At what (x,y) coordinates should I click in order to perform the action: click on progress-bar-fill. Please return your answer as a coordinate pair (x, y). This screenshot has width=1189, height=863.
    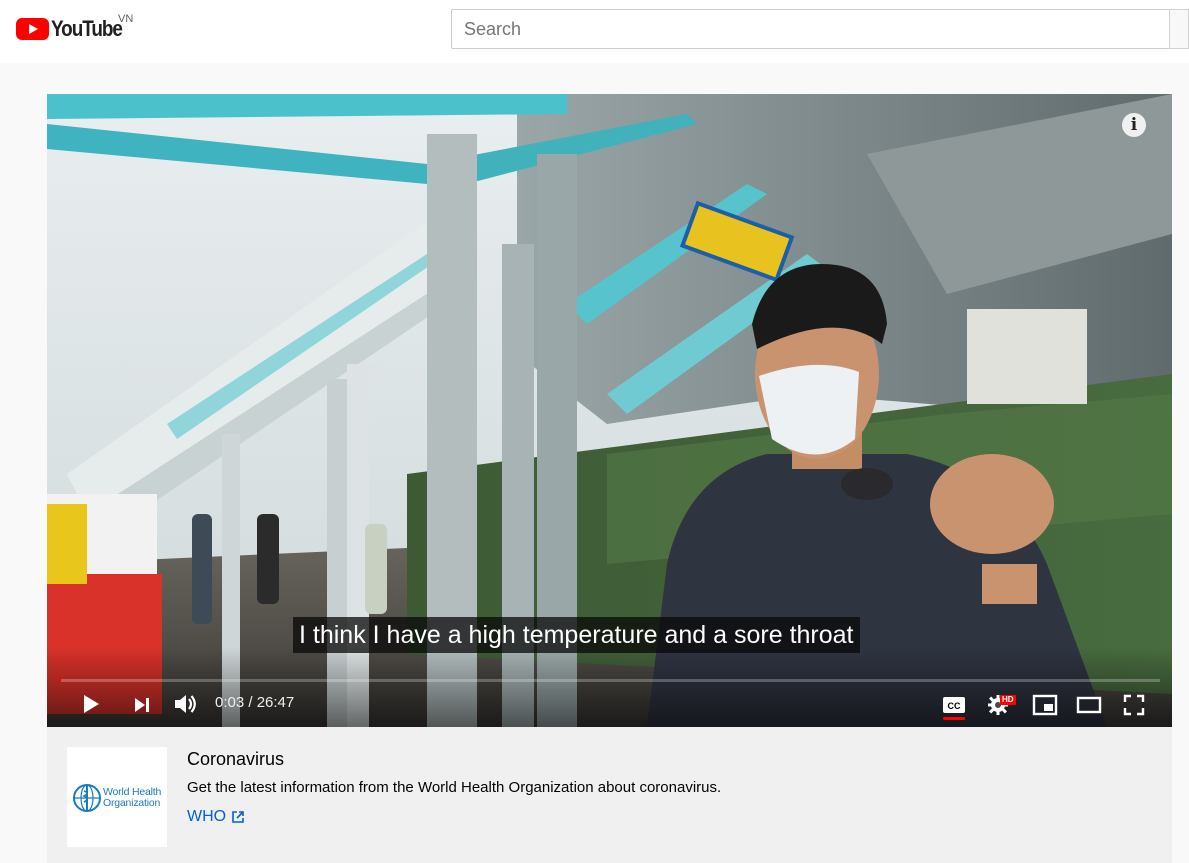
    Looking at the image, I should click on (60, 680).